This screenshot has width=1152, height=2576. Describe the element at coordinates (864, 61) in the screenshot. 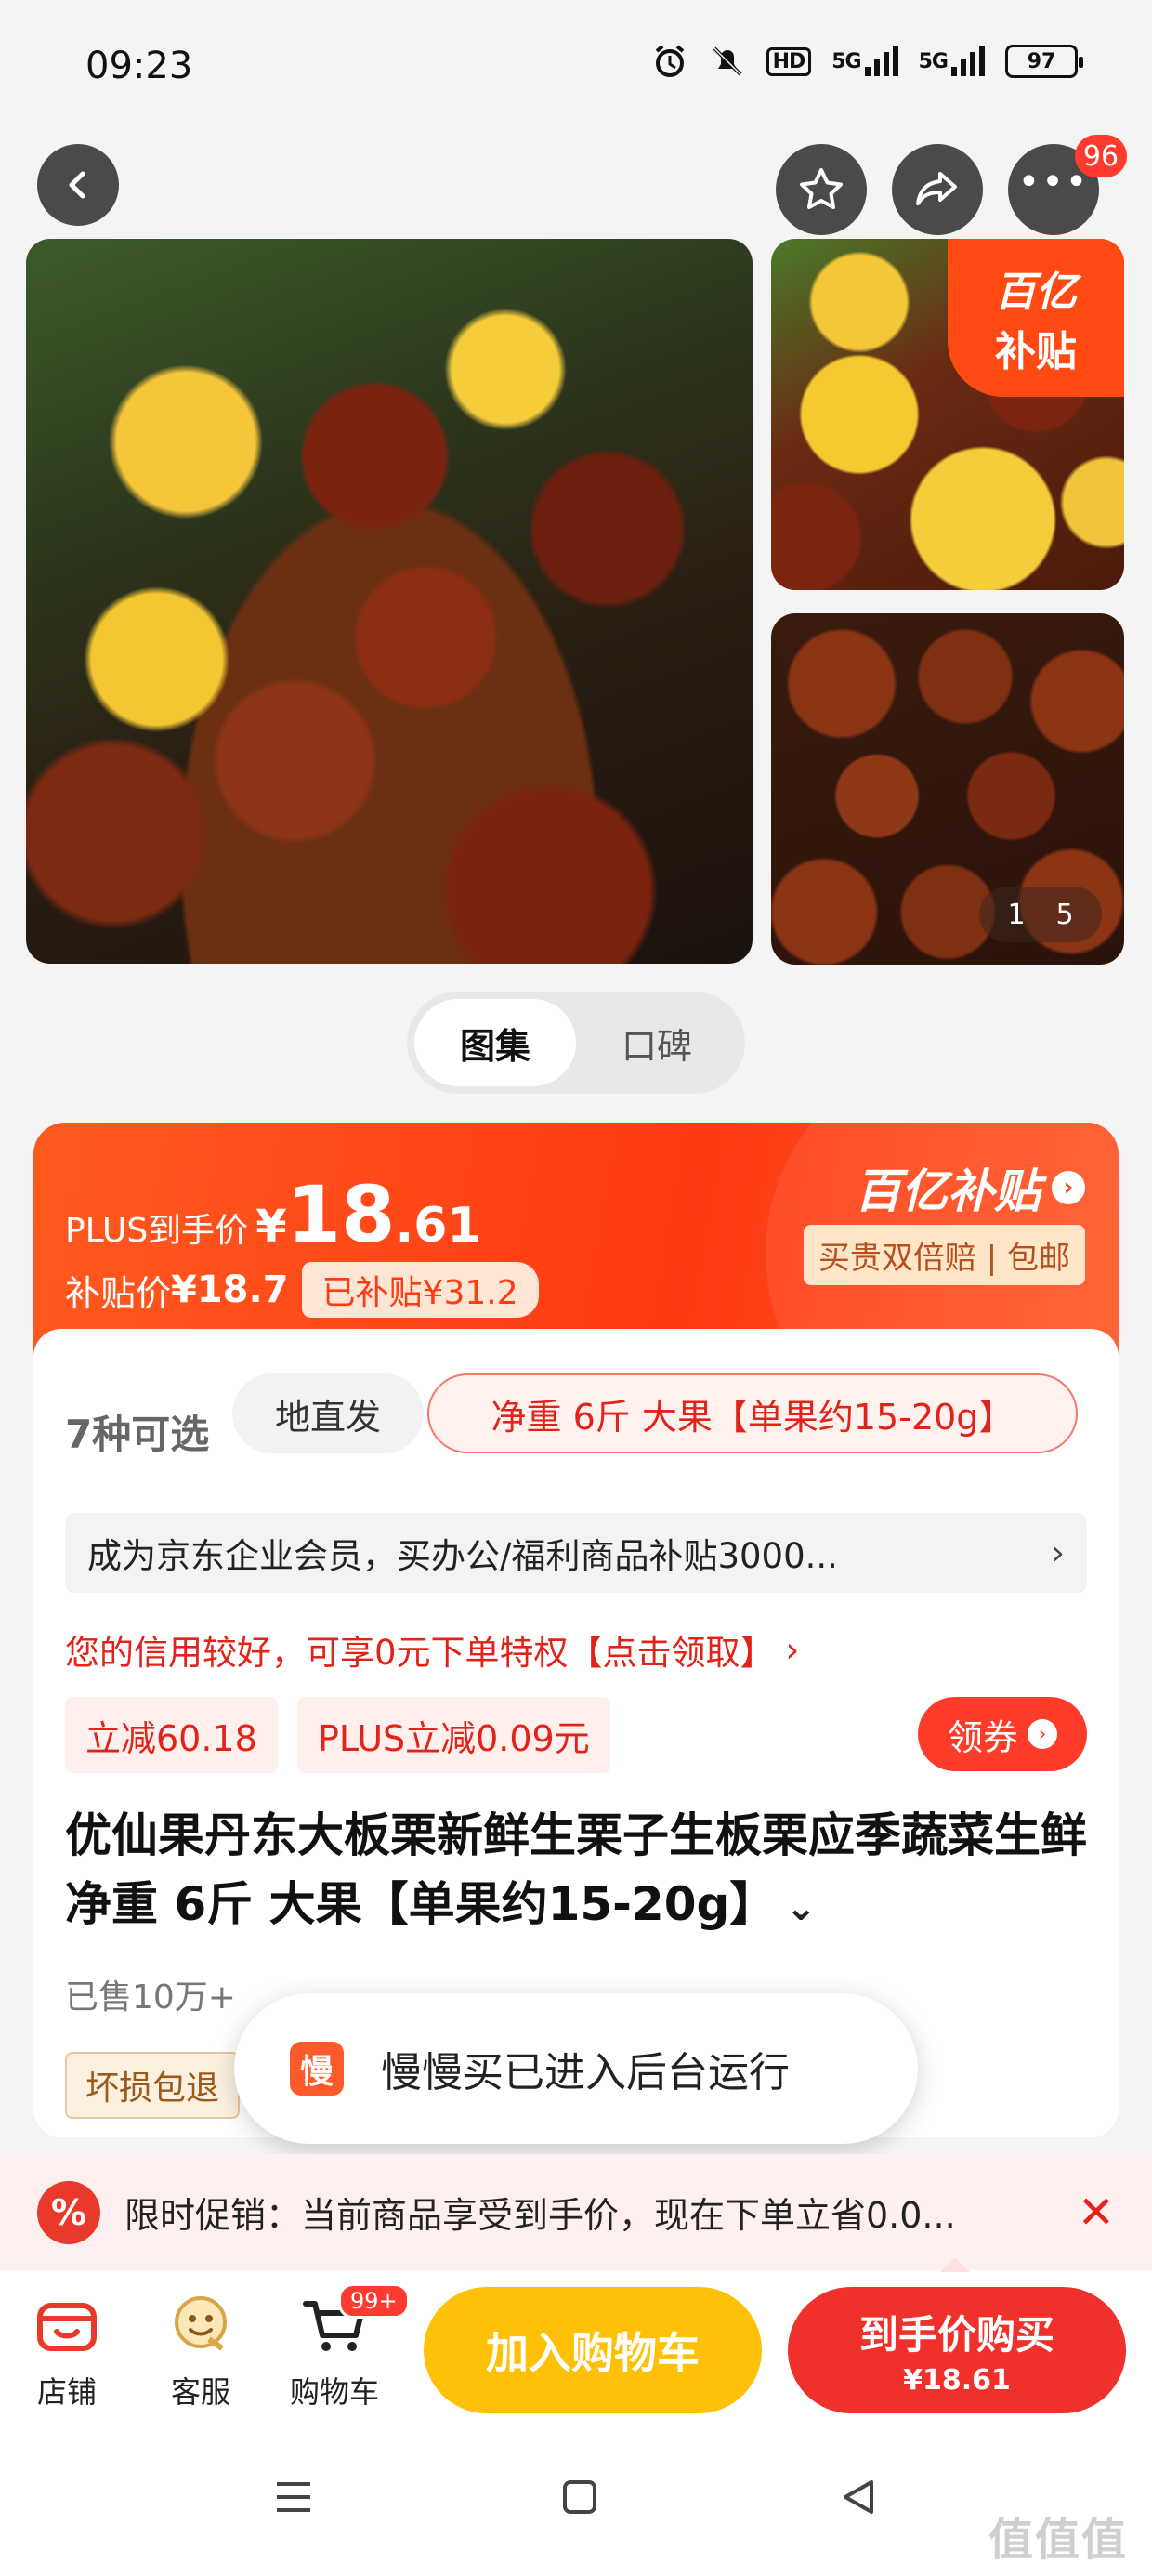

I see `signal-sim1-icon: 5G` at that location.